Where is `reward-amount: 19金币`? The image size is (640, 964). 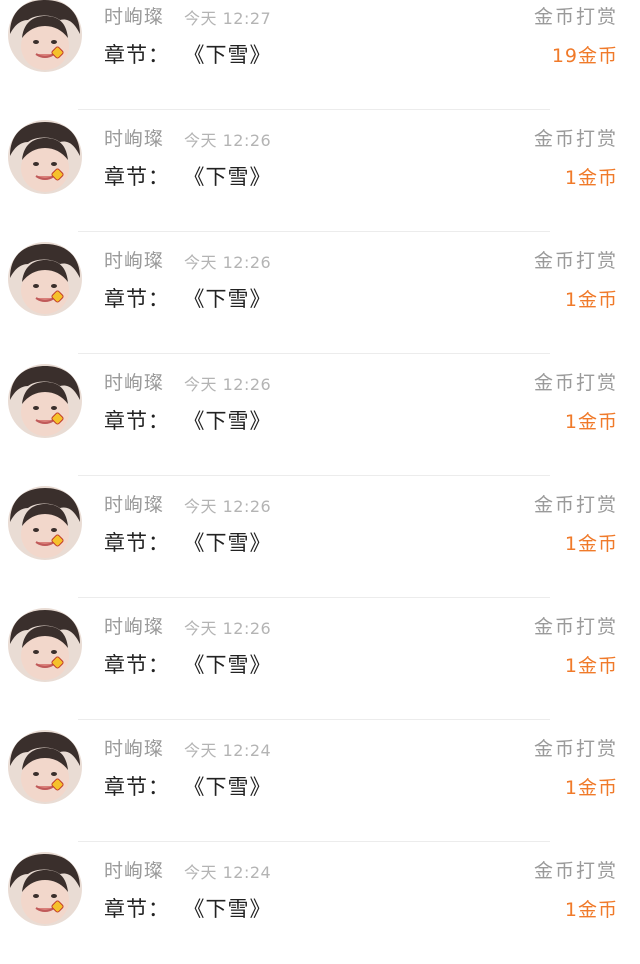 reward-amount: 19金币 is located at coordinates (584, 56).